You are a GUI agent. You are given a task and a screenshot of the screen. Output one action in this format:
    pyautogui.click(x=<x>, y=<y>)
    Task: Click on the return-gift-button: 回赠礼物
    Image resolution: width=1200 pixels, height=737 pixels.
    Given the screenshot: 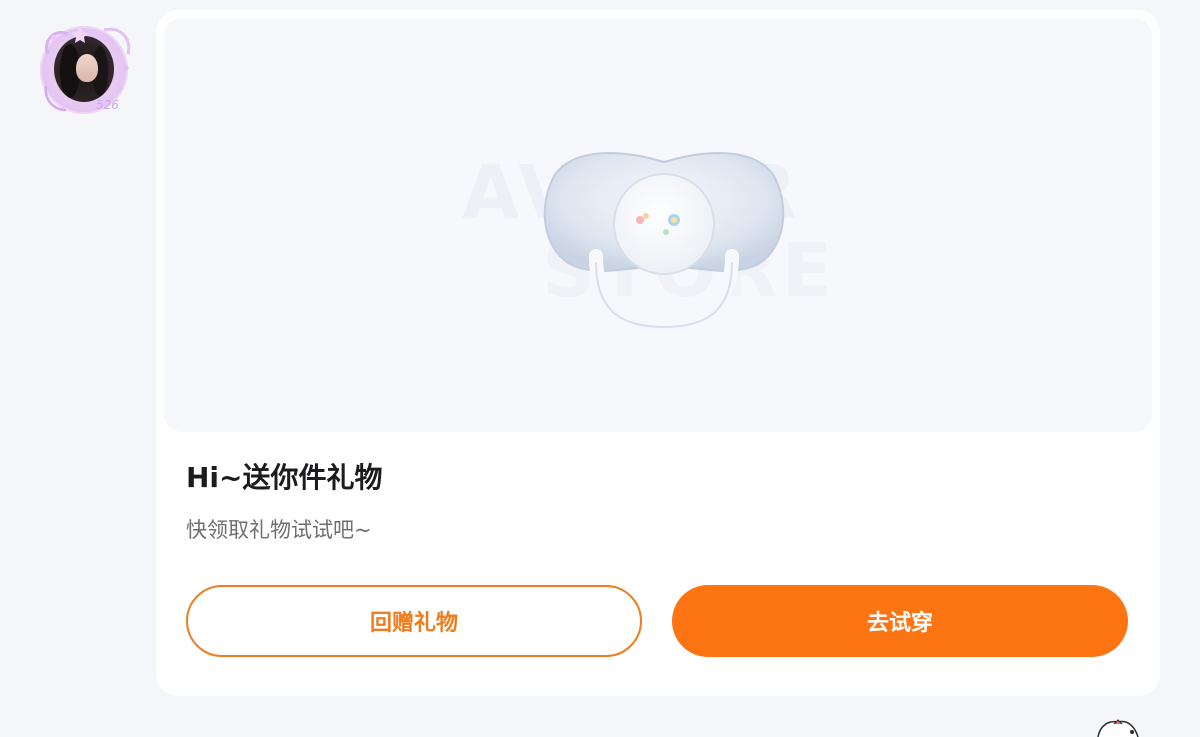 What is the action you would take?
    pyautogui.click(x=414, y=621)
    